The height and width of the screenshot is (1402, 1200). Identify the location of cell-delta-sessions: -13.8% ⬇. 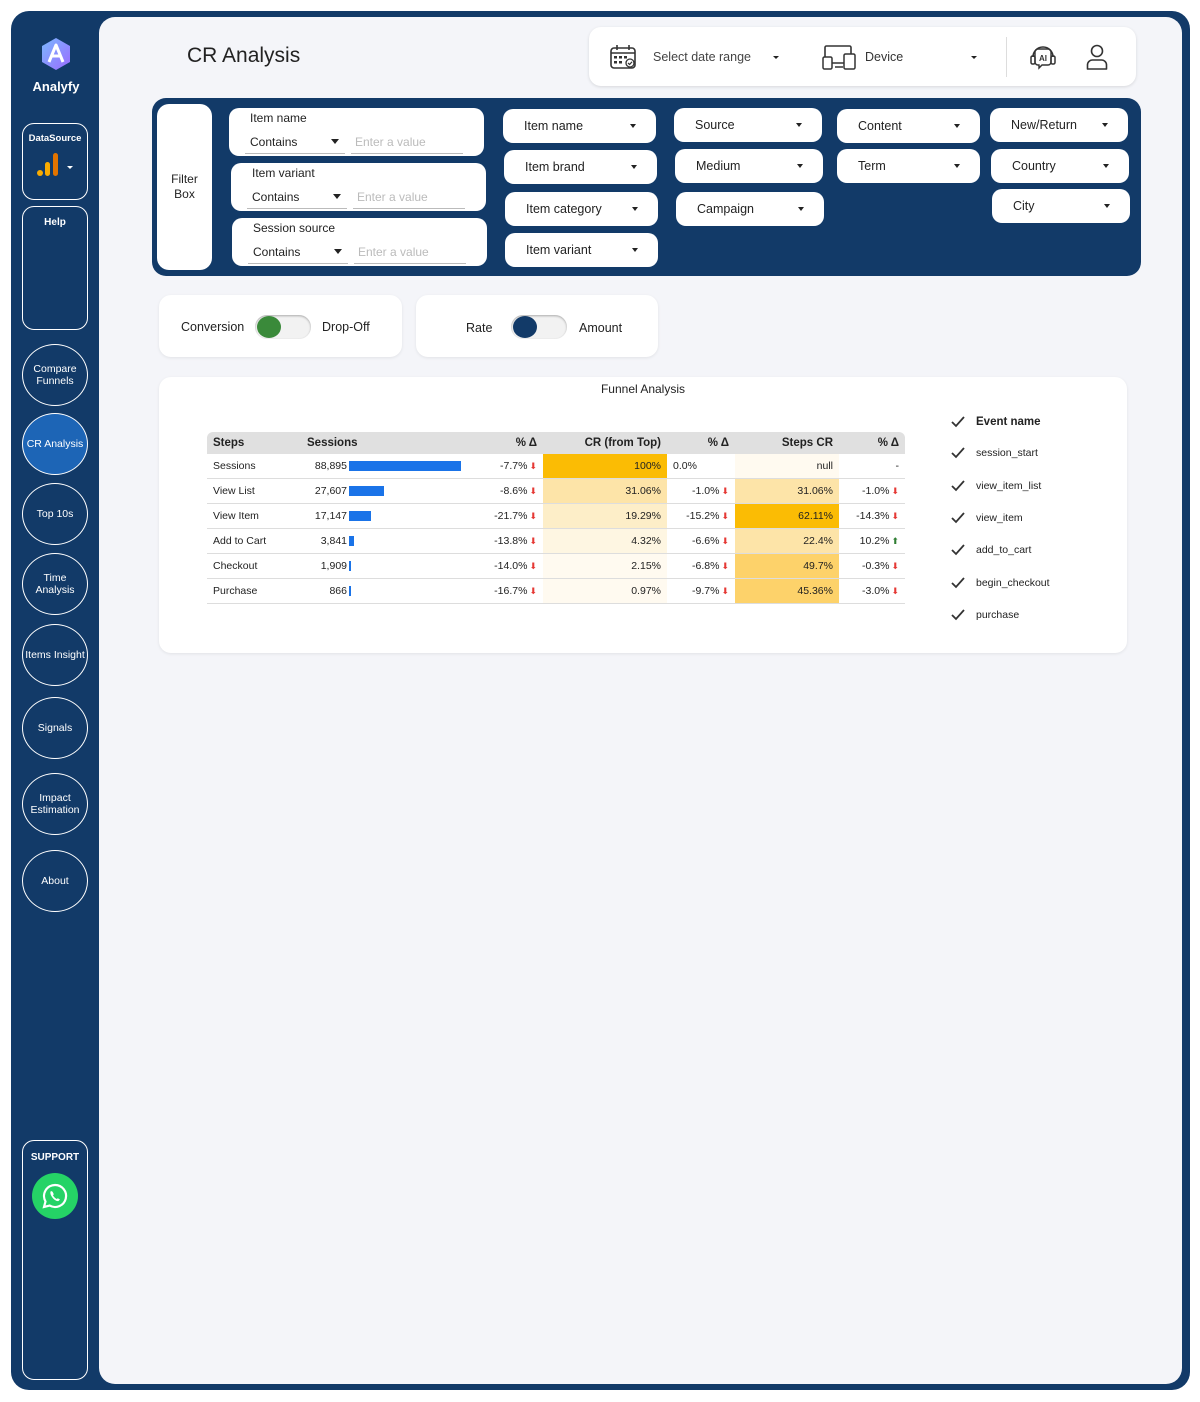
(505, 541).